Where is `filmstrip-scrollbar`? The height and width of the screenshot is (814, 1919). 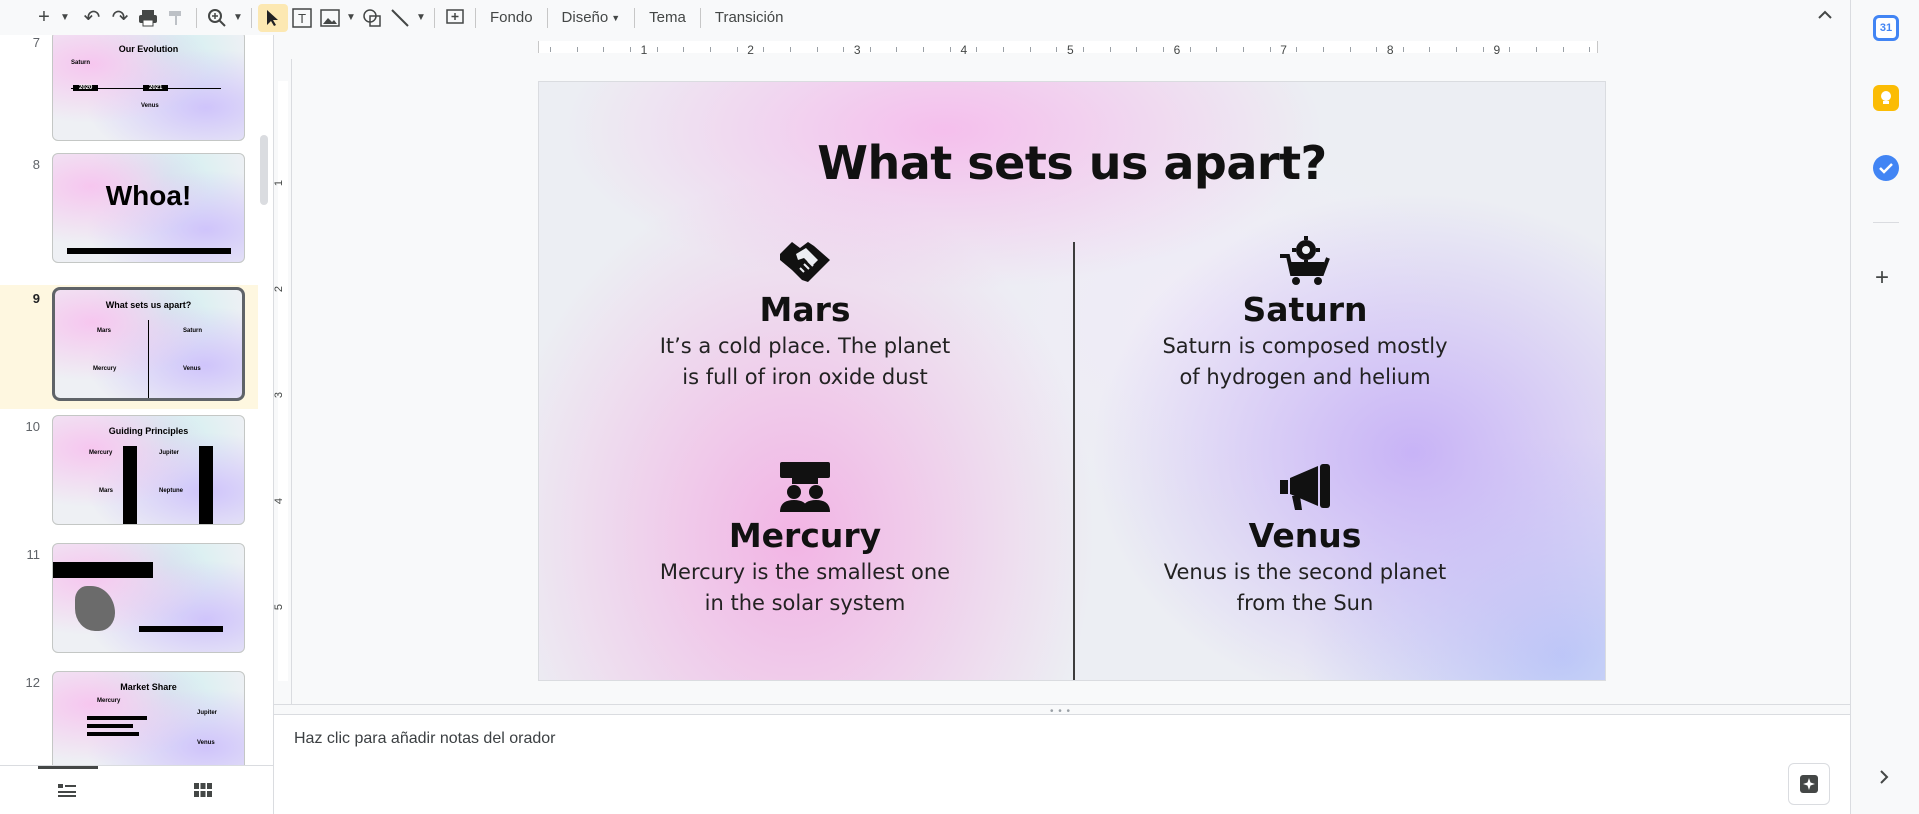
filmstrip-scrollbar is located at coordinates (264, 170).